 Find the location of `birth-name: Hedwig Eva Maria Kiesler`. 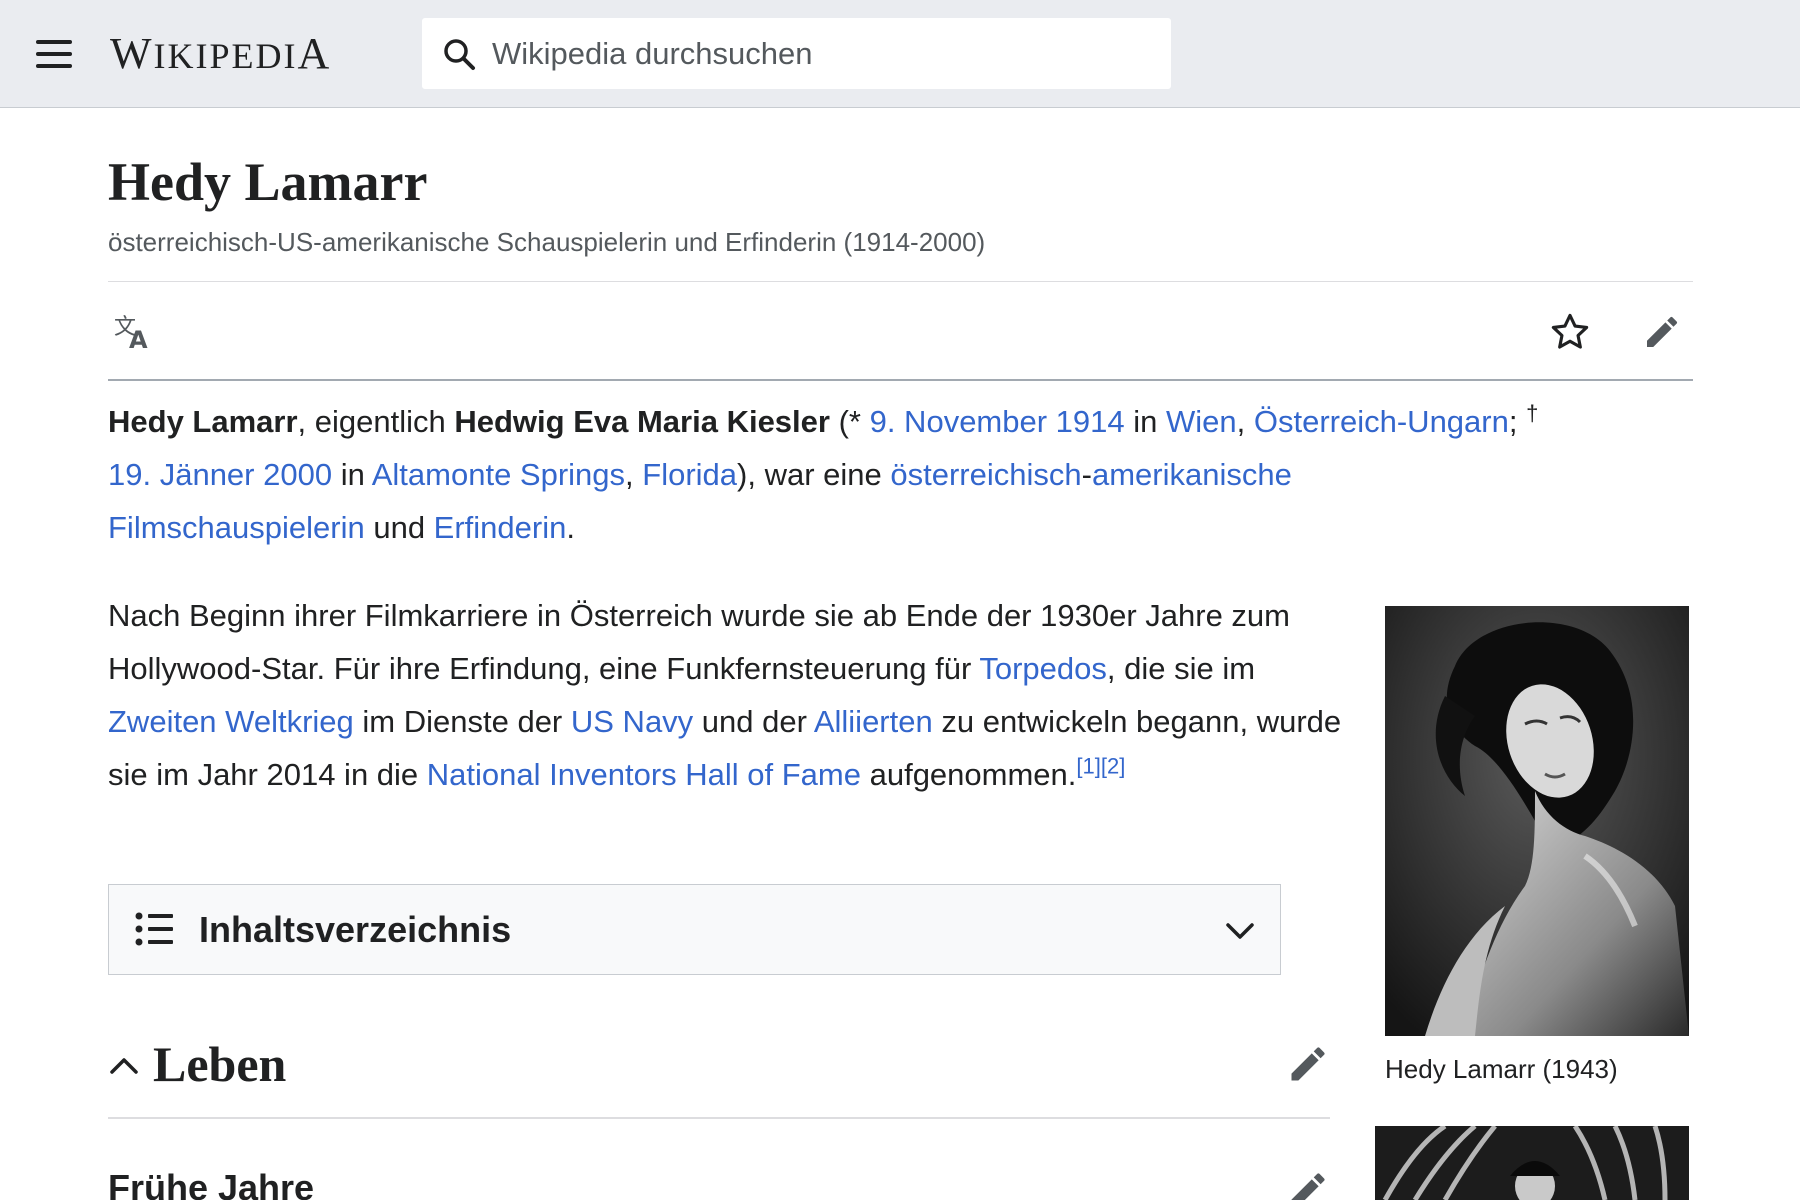

birth-name: Hedwig Eva Maria Kiesler is located at coordinates (642, 421).